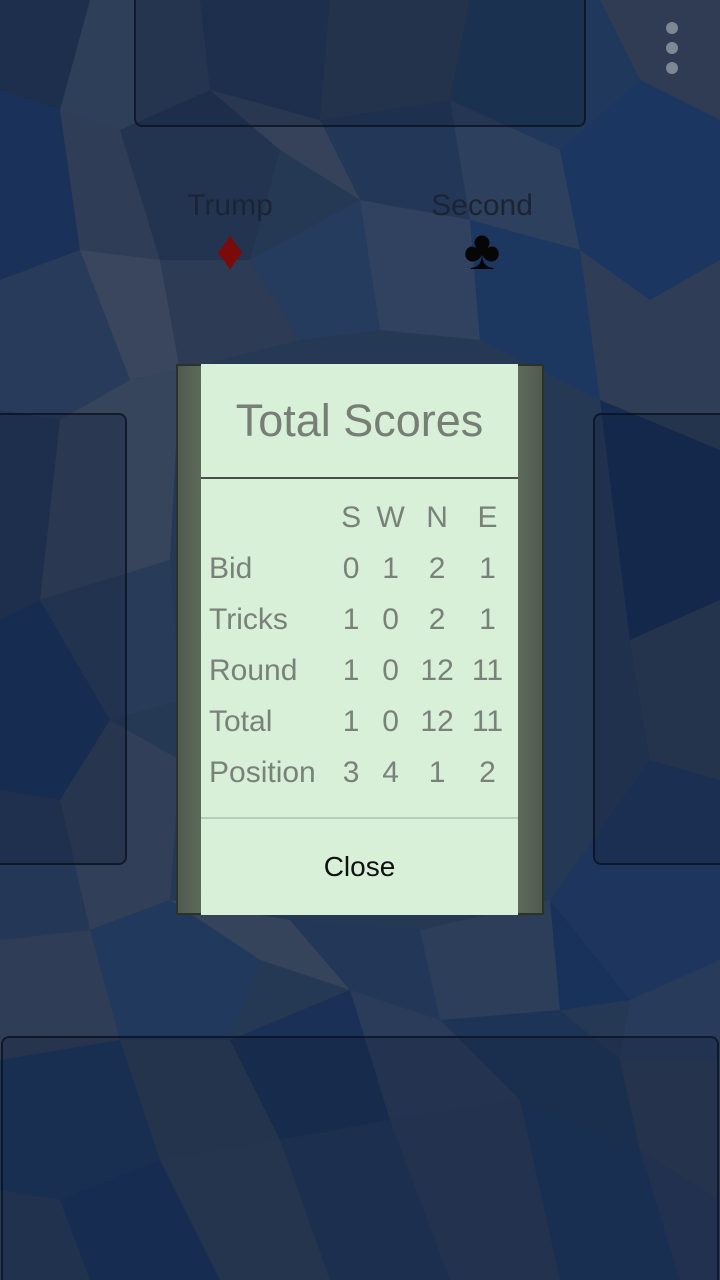 The width and height of the screenshot is (720, 1280). I want to click on table-row: Bid 0 1 2 1, so click(362, 568).